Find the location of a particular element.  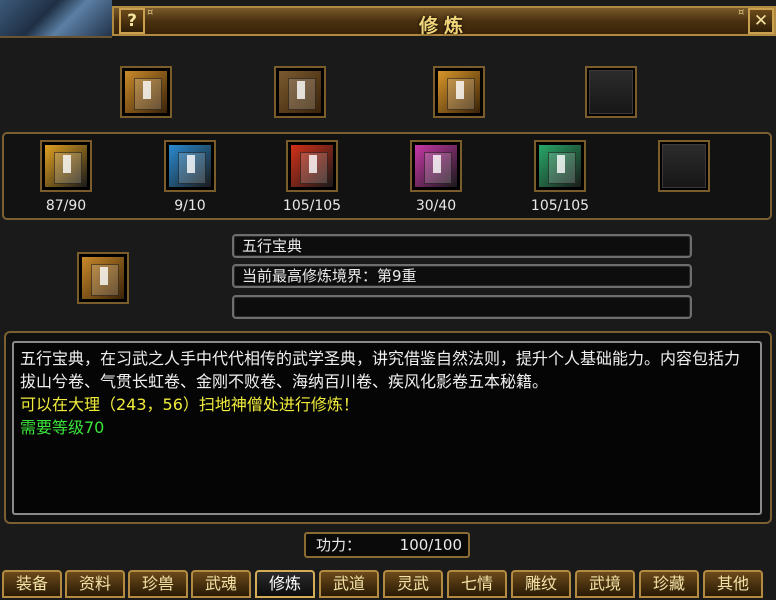

title-bar: 修炼 is located at coordinates (444, 21).